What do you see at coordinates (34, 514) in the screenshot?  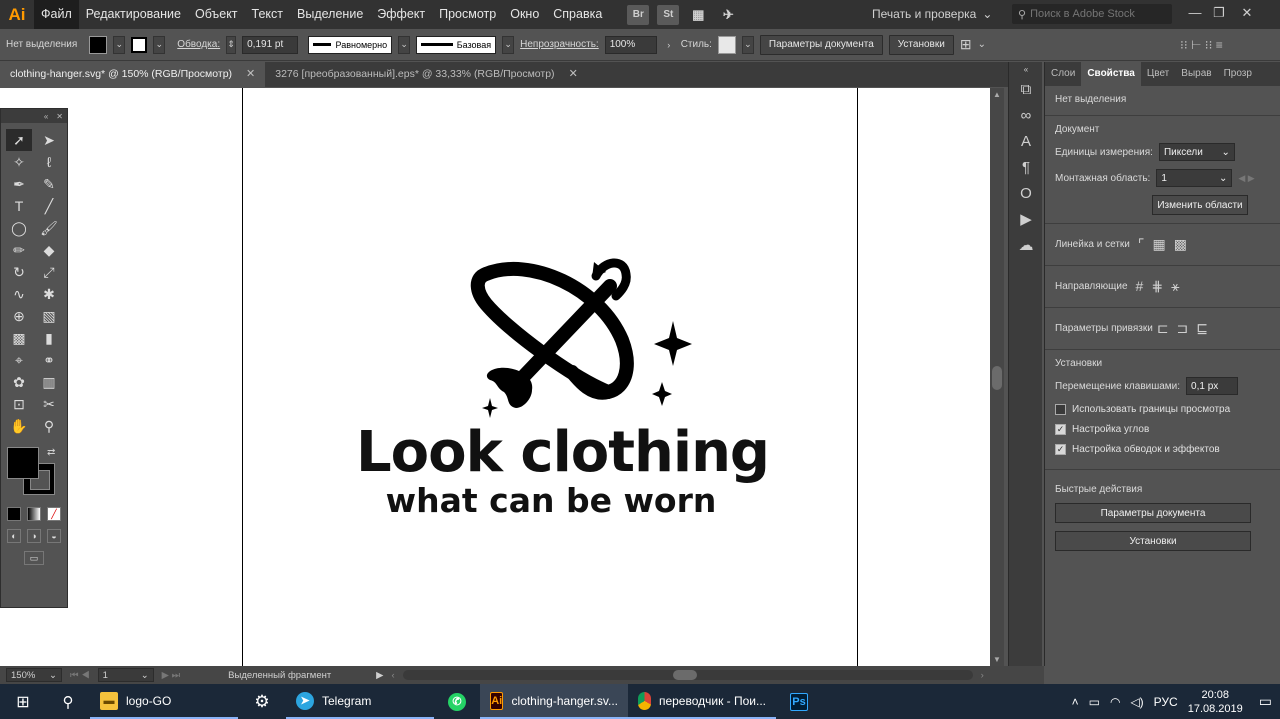 I see `gradient-mode-icon` at bounding box center [34, 514].